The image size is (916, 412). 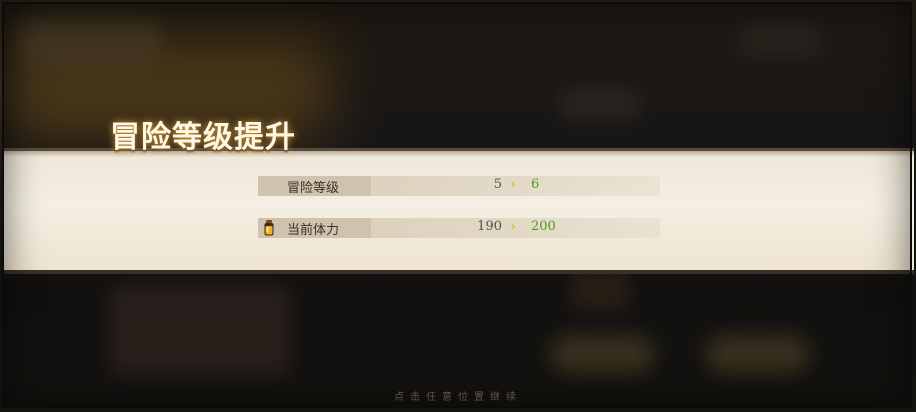 I want to click on stamina-potion-icon, so click(x=269, y=228).